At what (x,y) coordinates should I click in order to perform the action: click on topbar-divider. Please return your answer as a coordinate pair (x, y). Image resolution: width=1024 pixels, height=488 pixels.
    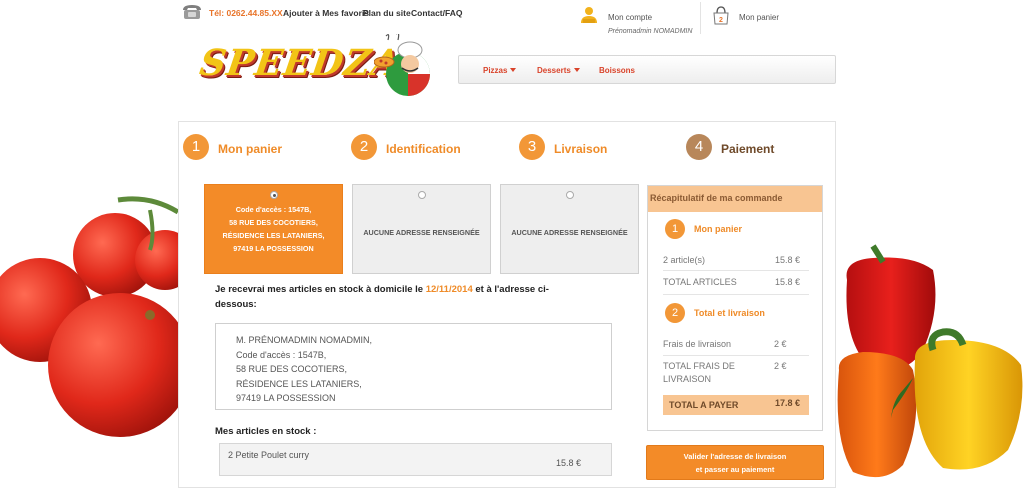
    Looking at the image, I should click on (700, 18).